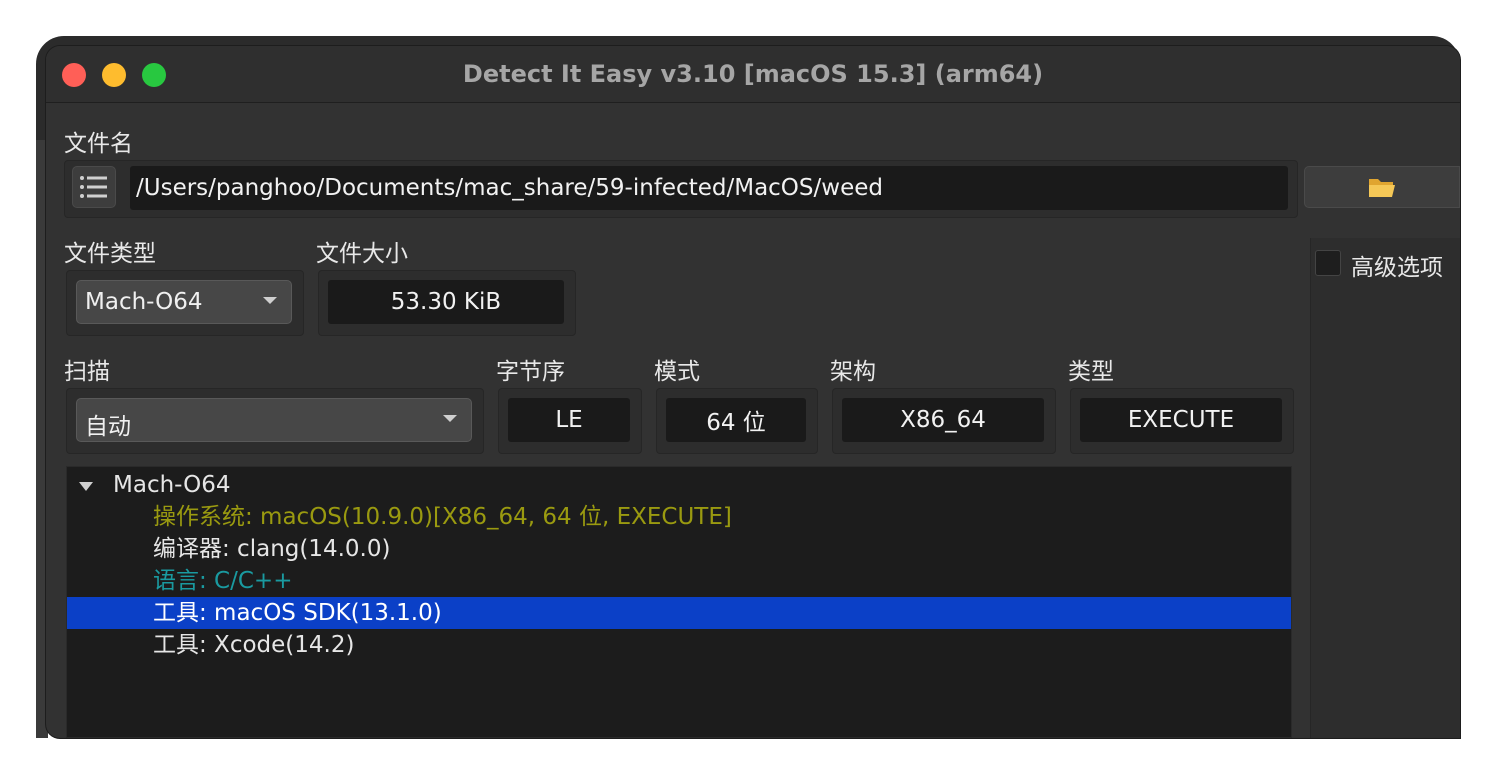 Image resolution: width=1496 pixels, height=774 pixels. Describe the element at coordinates (223, 581) in the screenshot. I see `tree-item-label: 语言: C/C++` at that location.